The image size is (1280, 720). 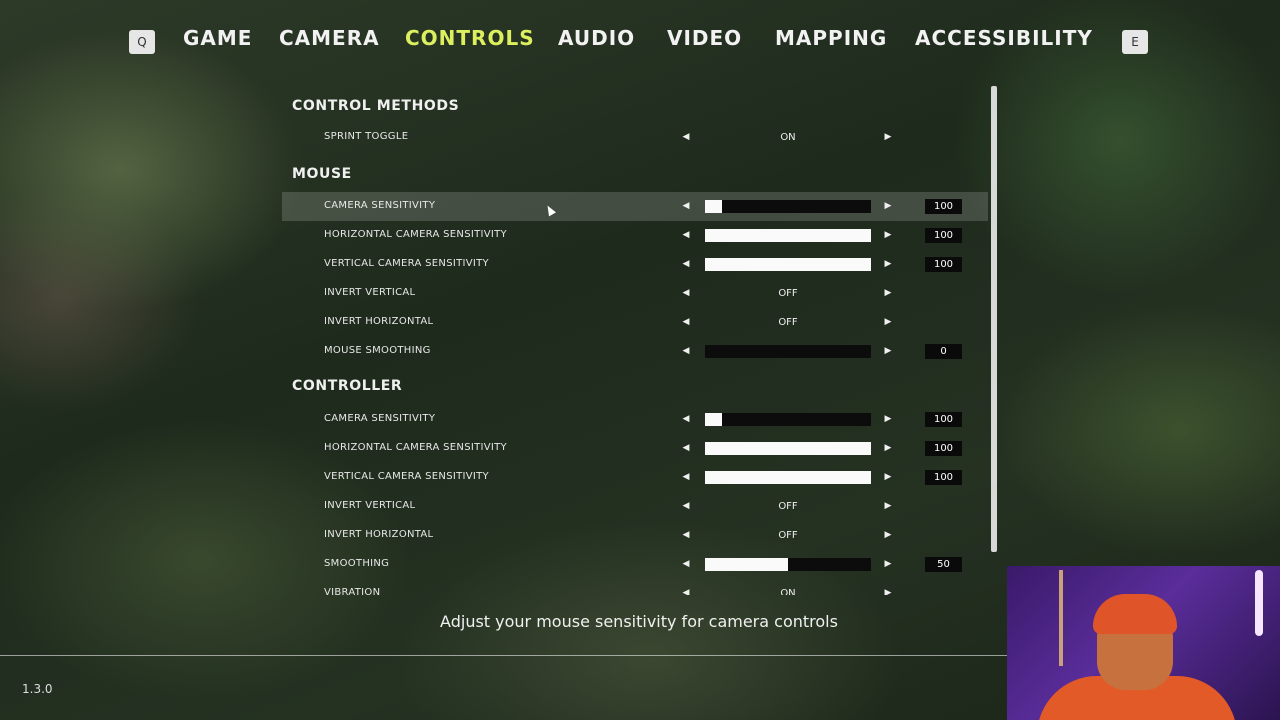 I want to click on setting-row-controller-invert-vertical: INVERT VERTICAL ◀ OFF ▶, so click(x=635, y=506).